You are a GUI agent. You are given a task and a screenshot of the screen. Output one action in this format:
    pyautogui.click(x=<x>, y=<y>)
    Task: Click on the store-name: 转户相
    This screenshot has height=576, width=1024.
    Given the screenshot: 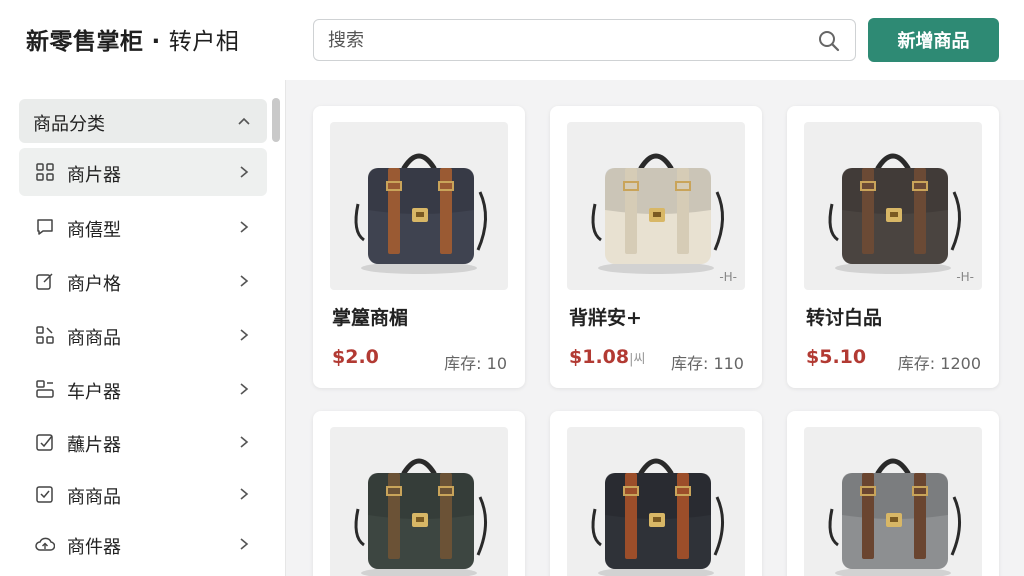 What is the action you would take?
    pyautogui.click(x=204, y=42)
    